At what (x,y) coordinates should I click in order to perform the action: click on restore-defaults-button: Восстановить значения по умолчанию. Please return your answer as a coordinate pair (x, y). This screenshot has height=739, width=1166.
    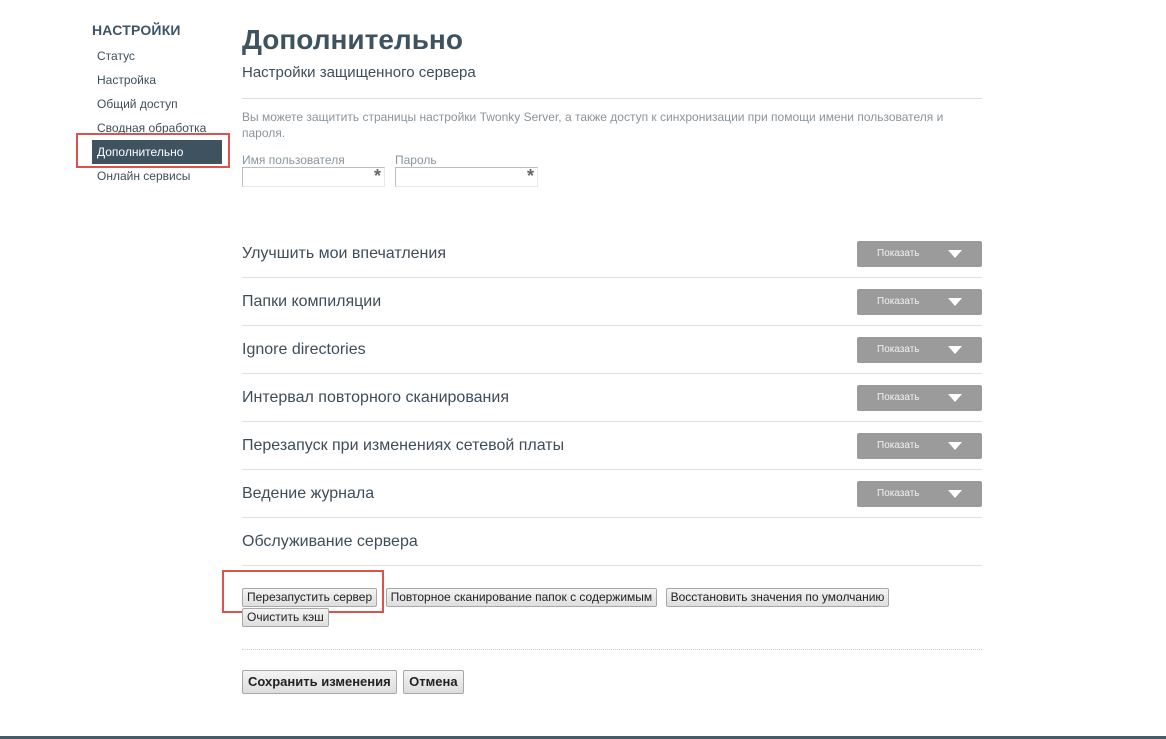
    Looking at the image, I should click on (777, 597).